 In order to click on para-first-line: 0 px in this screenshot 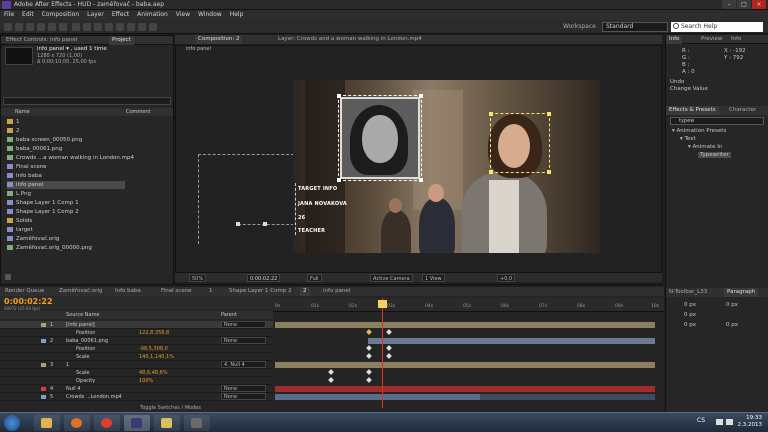, I will do `click(690, 315)`.